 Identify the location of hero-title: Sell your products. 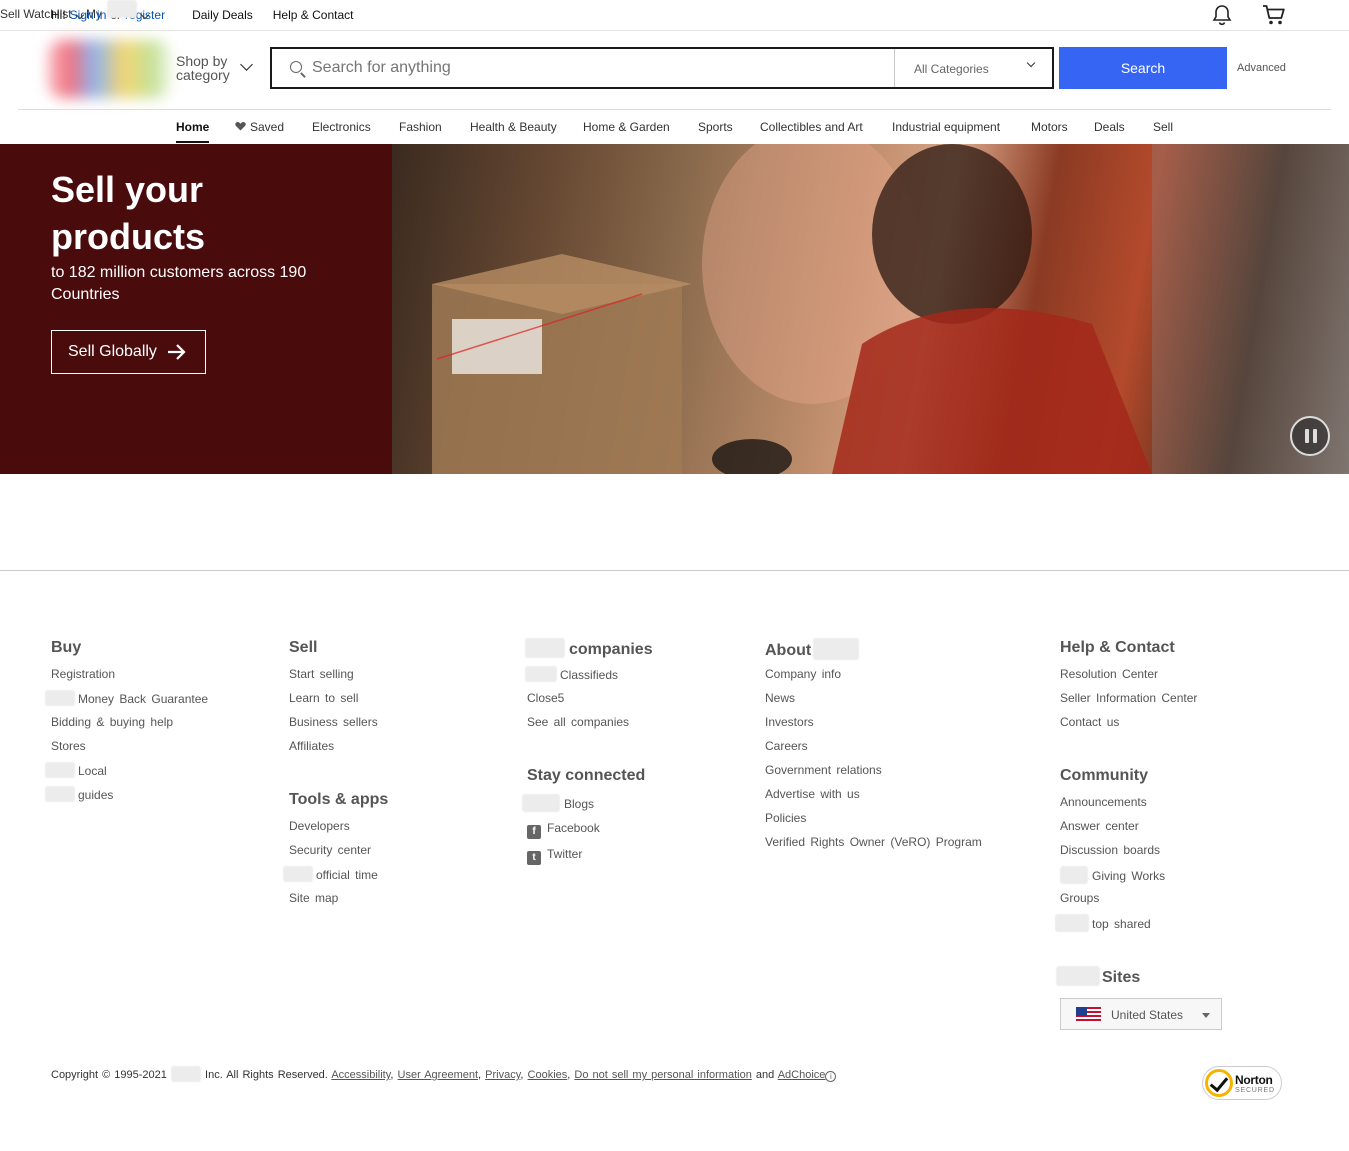
(128, 213).